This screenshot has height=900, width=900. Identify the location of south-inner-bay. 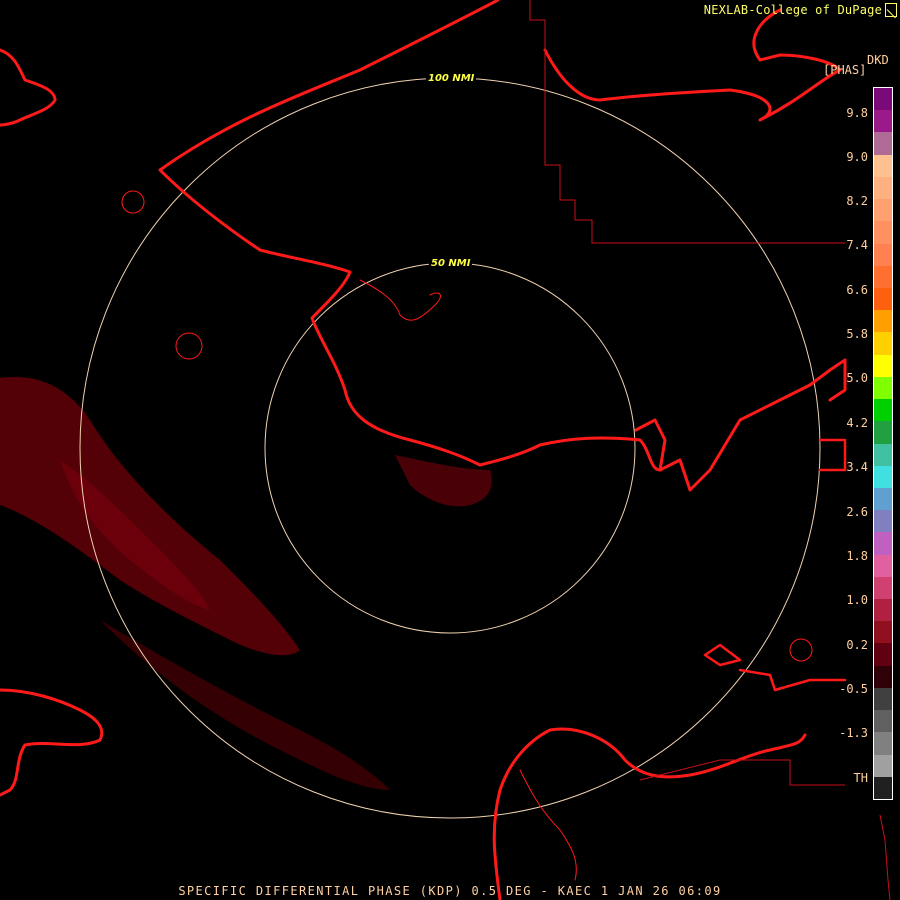
(548, 825).